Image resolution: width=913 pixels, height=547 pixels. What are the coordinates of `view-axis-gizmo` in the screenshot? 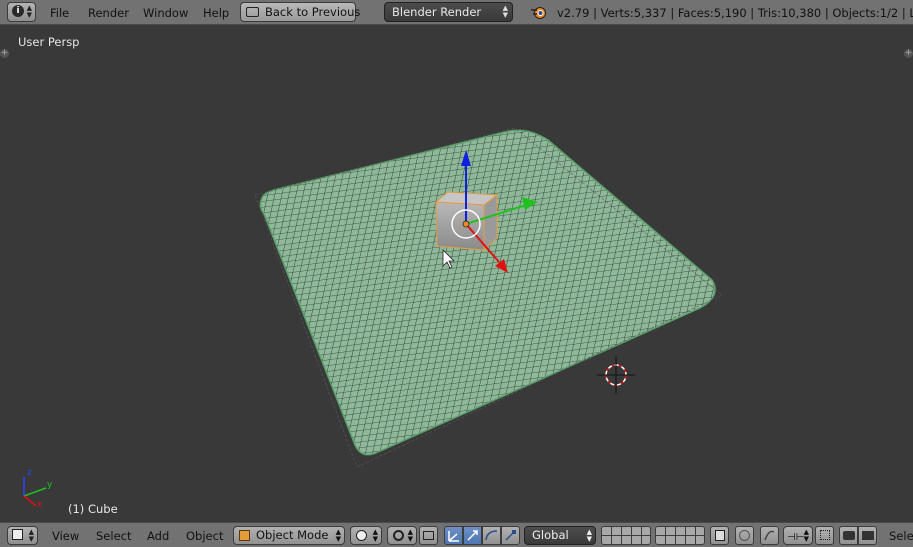 It's located at (35, 492).